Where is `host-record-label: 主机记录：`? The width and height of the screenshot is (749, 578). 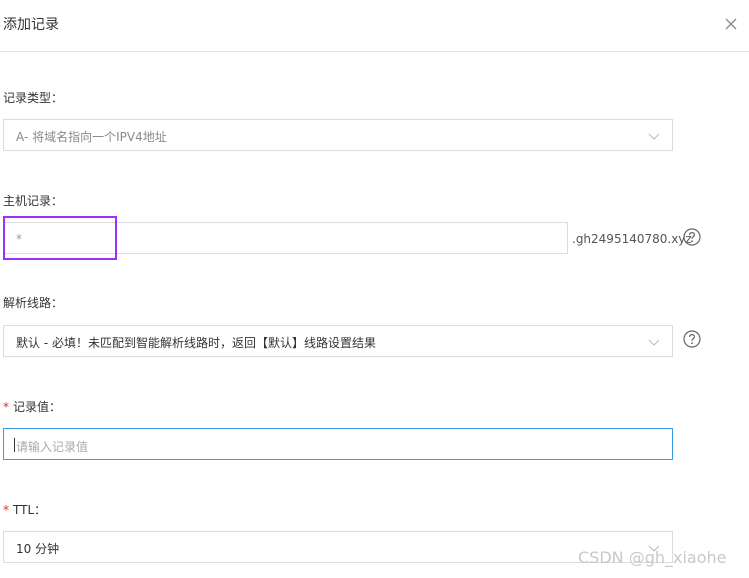 host-record-label: 主机记录： is located at coordinates (33, 201).